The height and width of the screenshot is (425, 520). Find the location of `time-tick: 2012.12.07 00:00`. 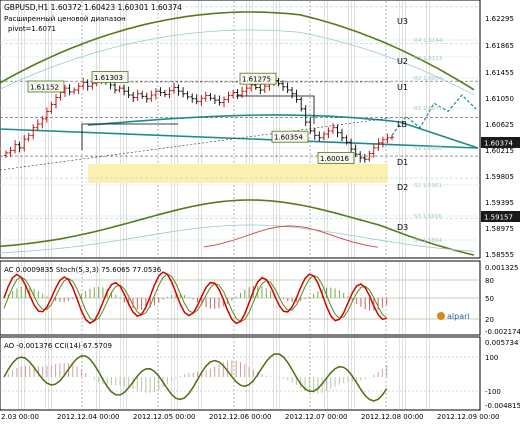

time-tick: 2012.12.07 00:00 is located at coordinates (316, 417).